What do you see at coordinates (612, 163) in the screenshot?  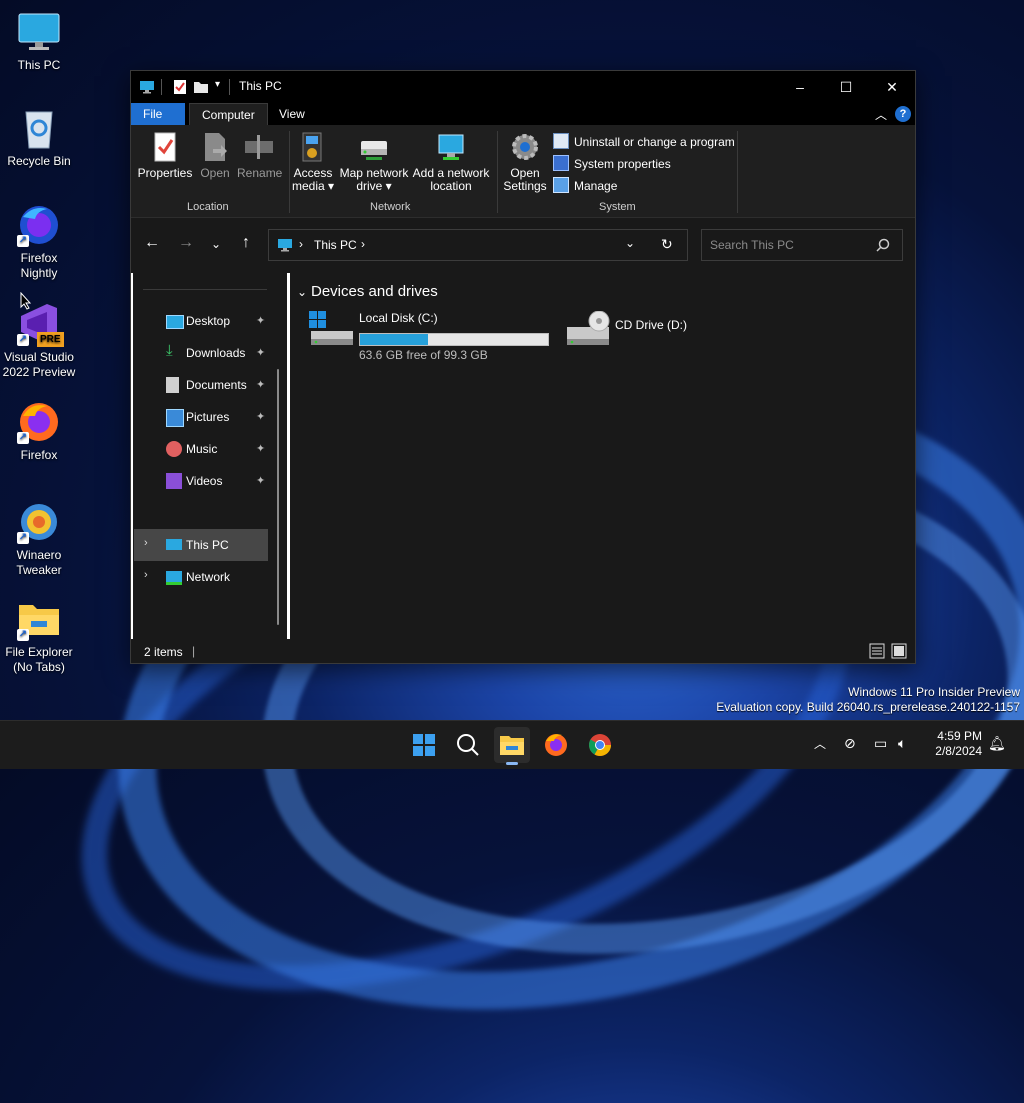 I see `system-properties-button: System properties` at bounding box center [612, 163].